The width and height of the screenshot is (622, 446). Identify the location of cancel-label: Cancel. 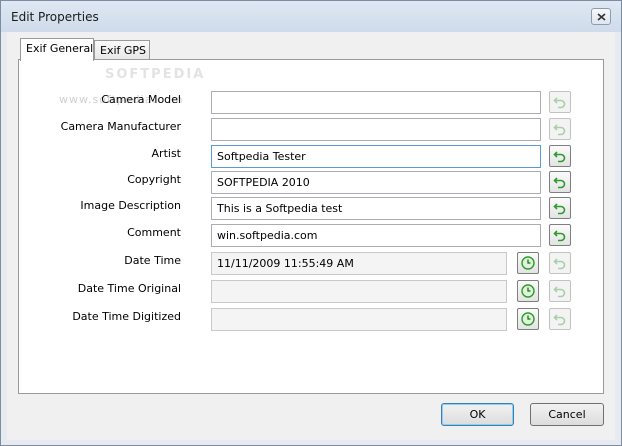
(567, 414).